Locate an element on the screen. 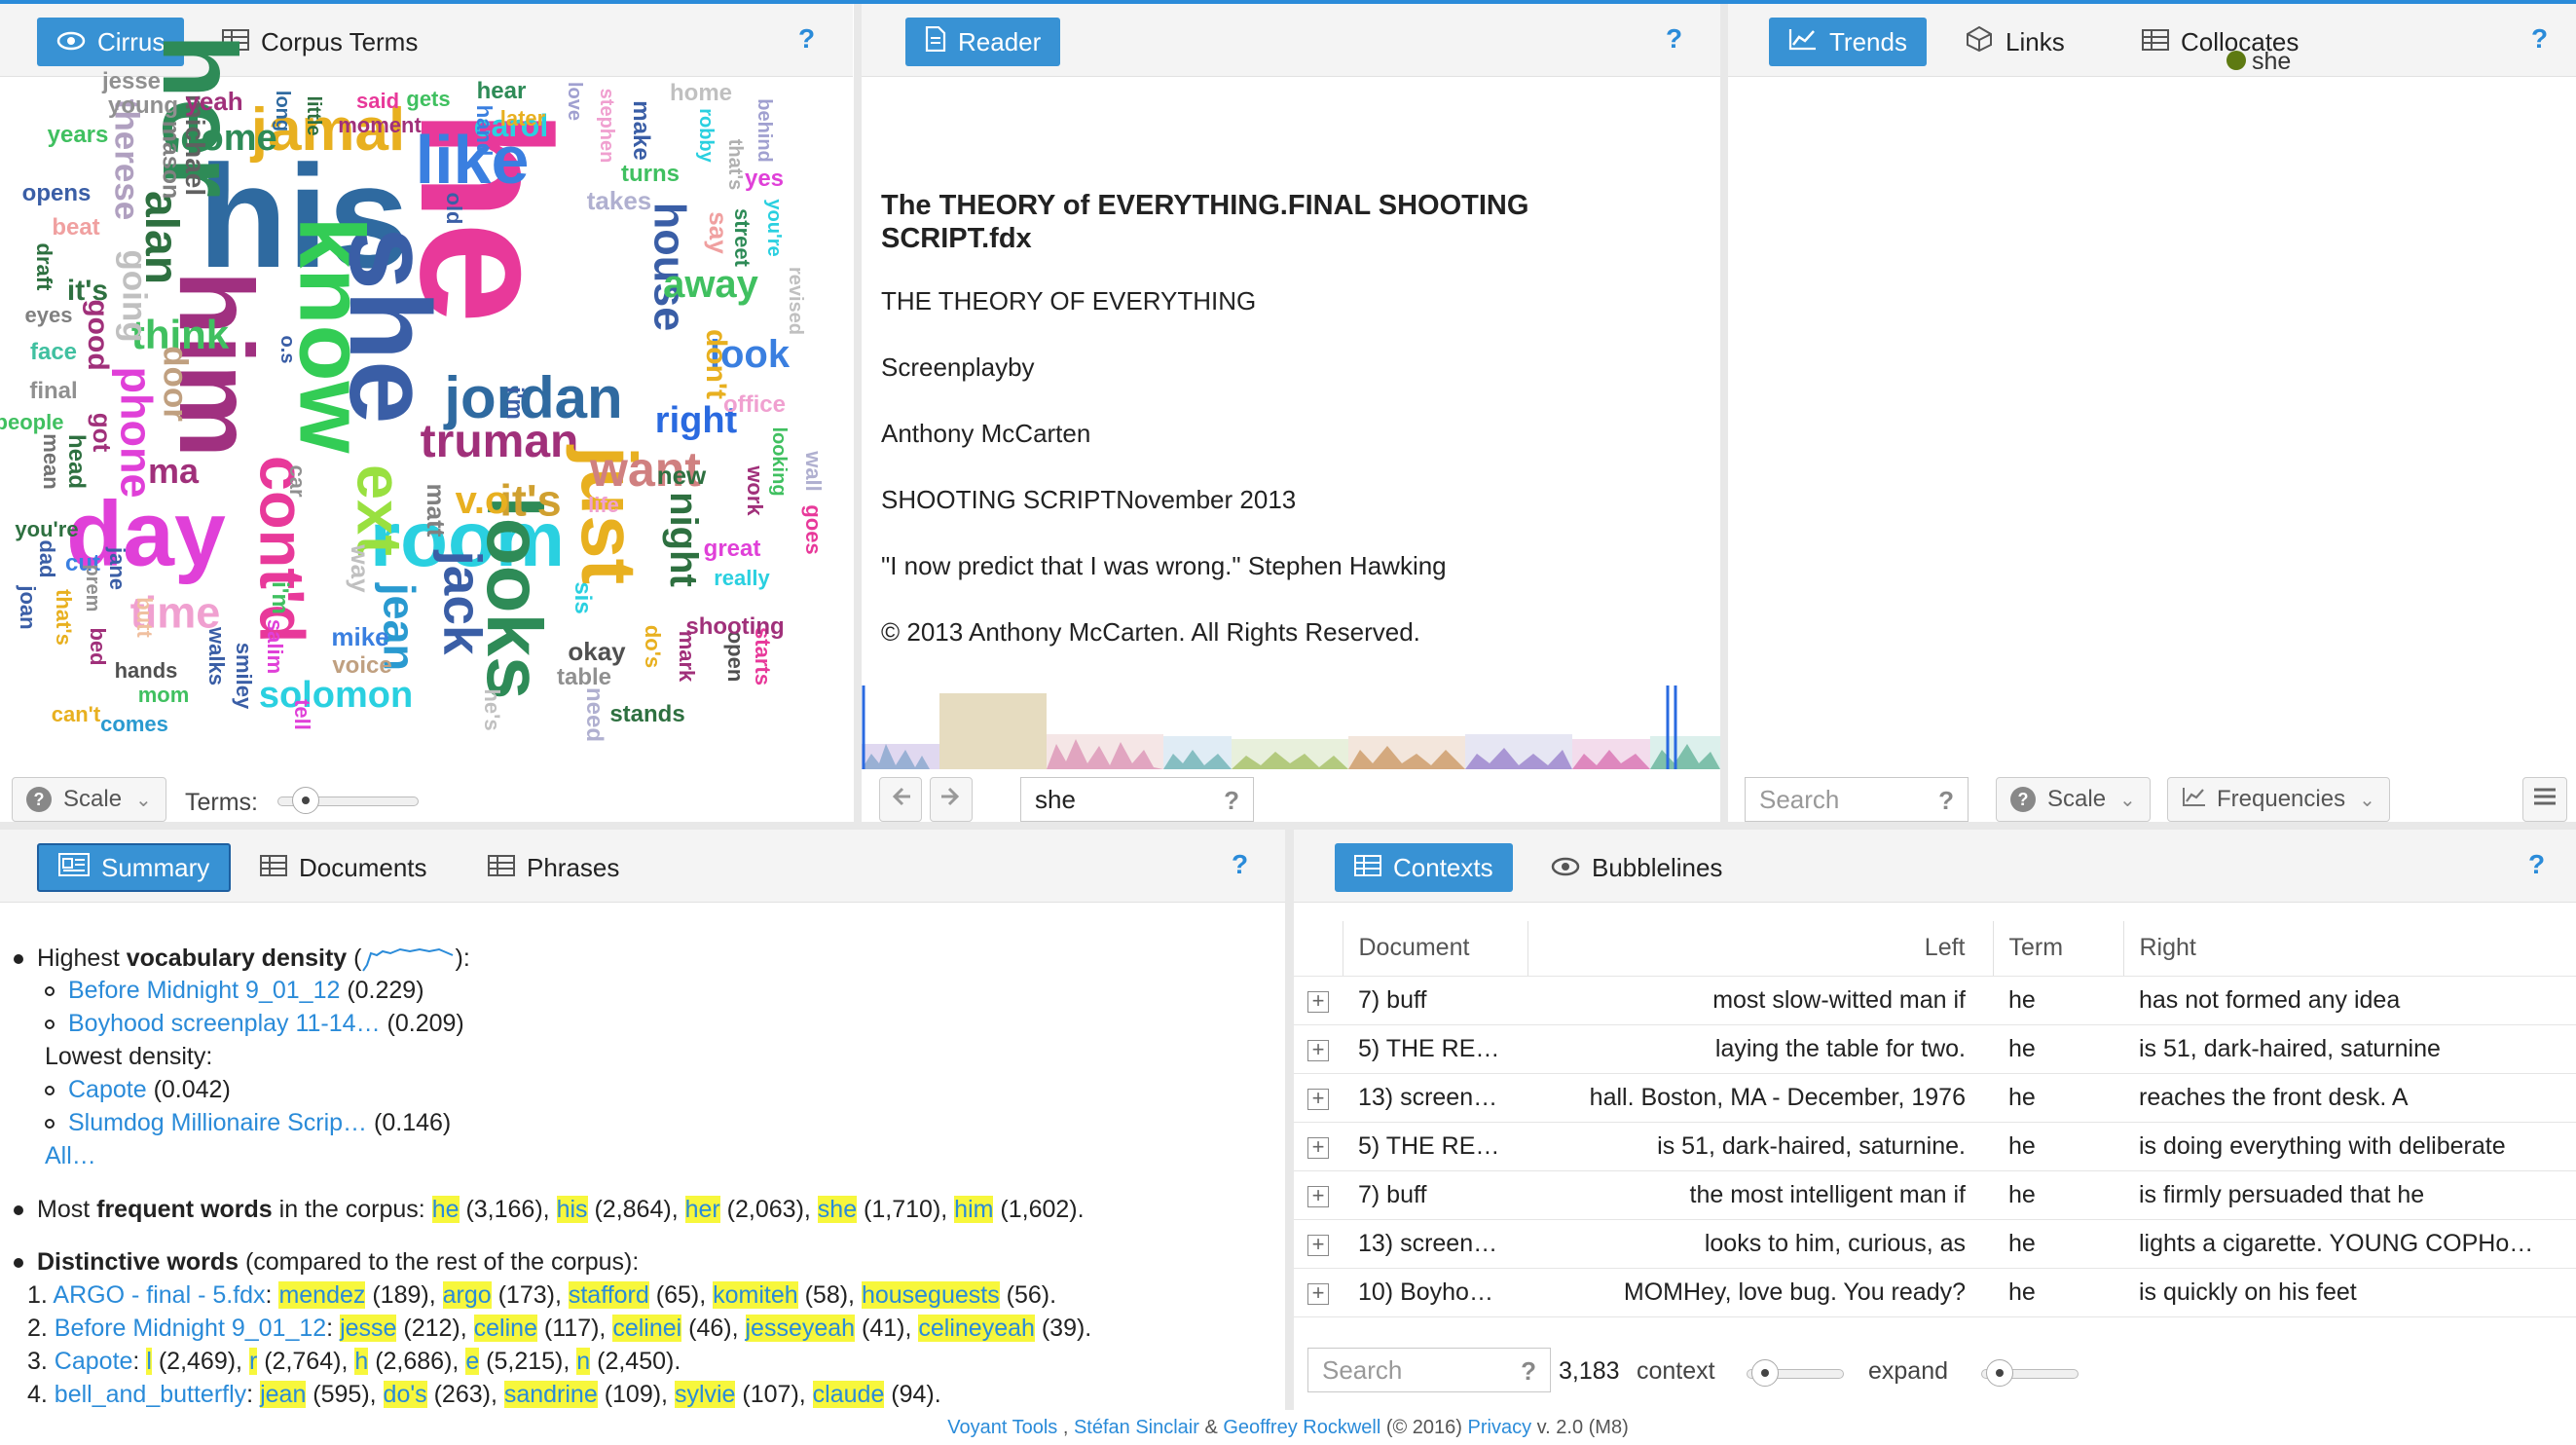  cloud-word: turns is located at coordinates (650, 174).